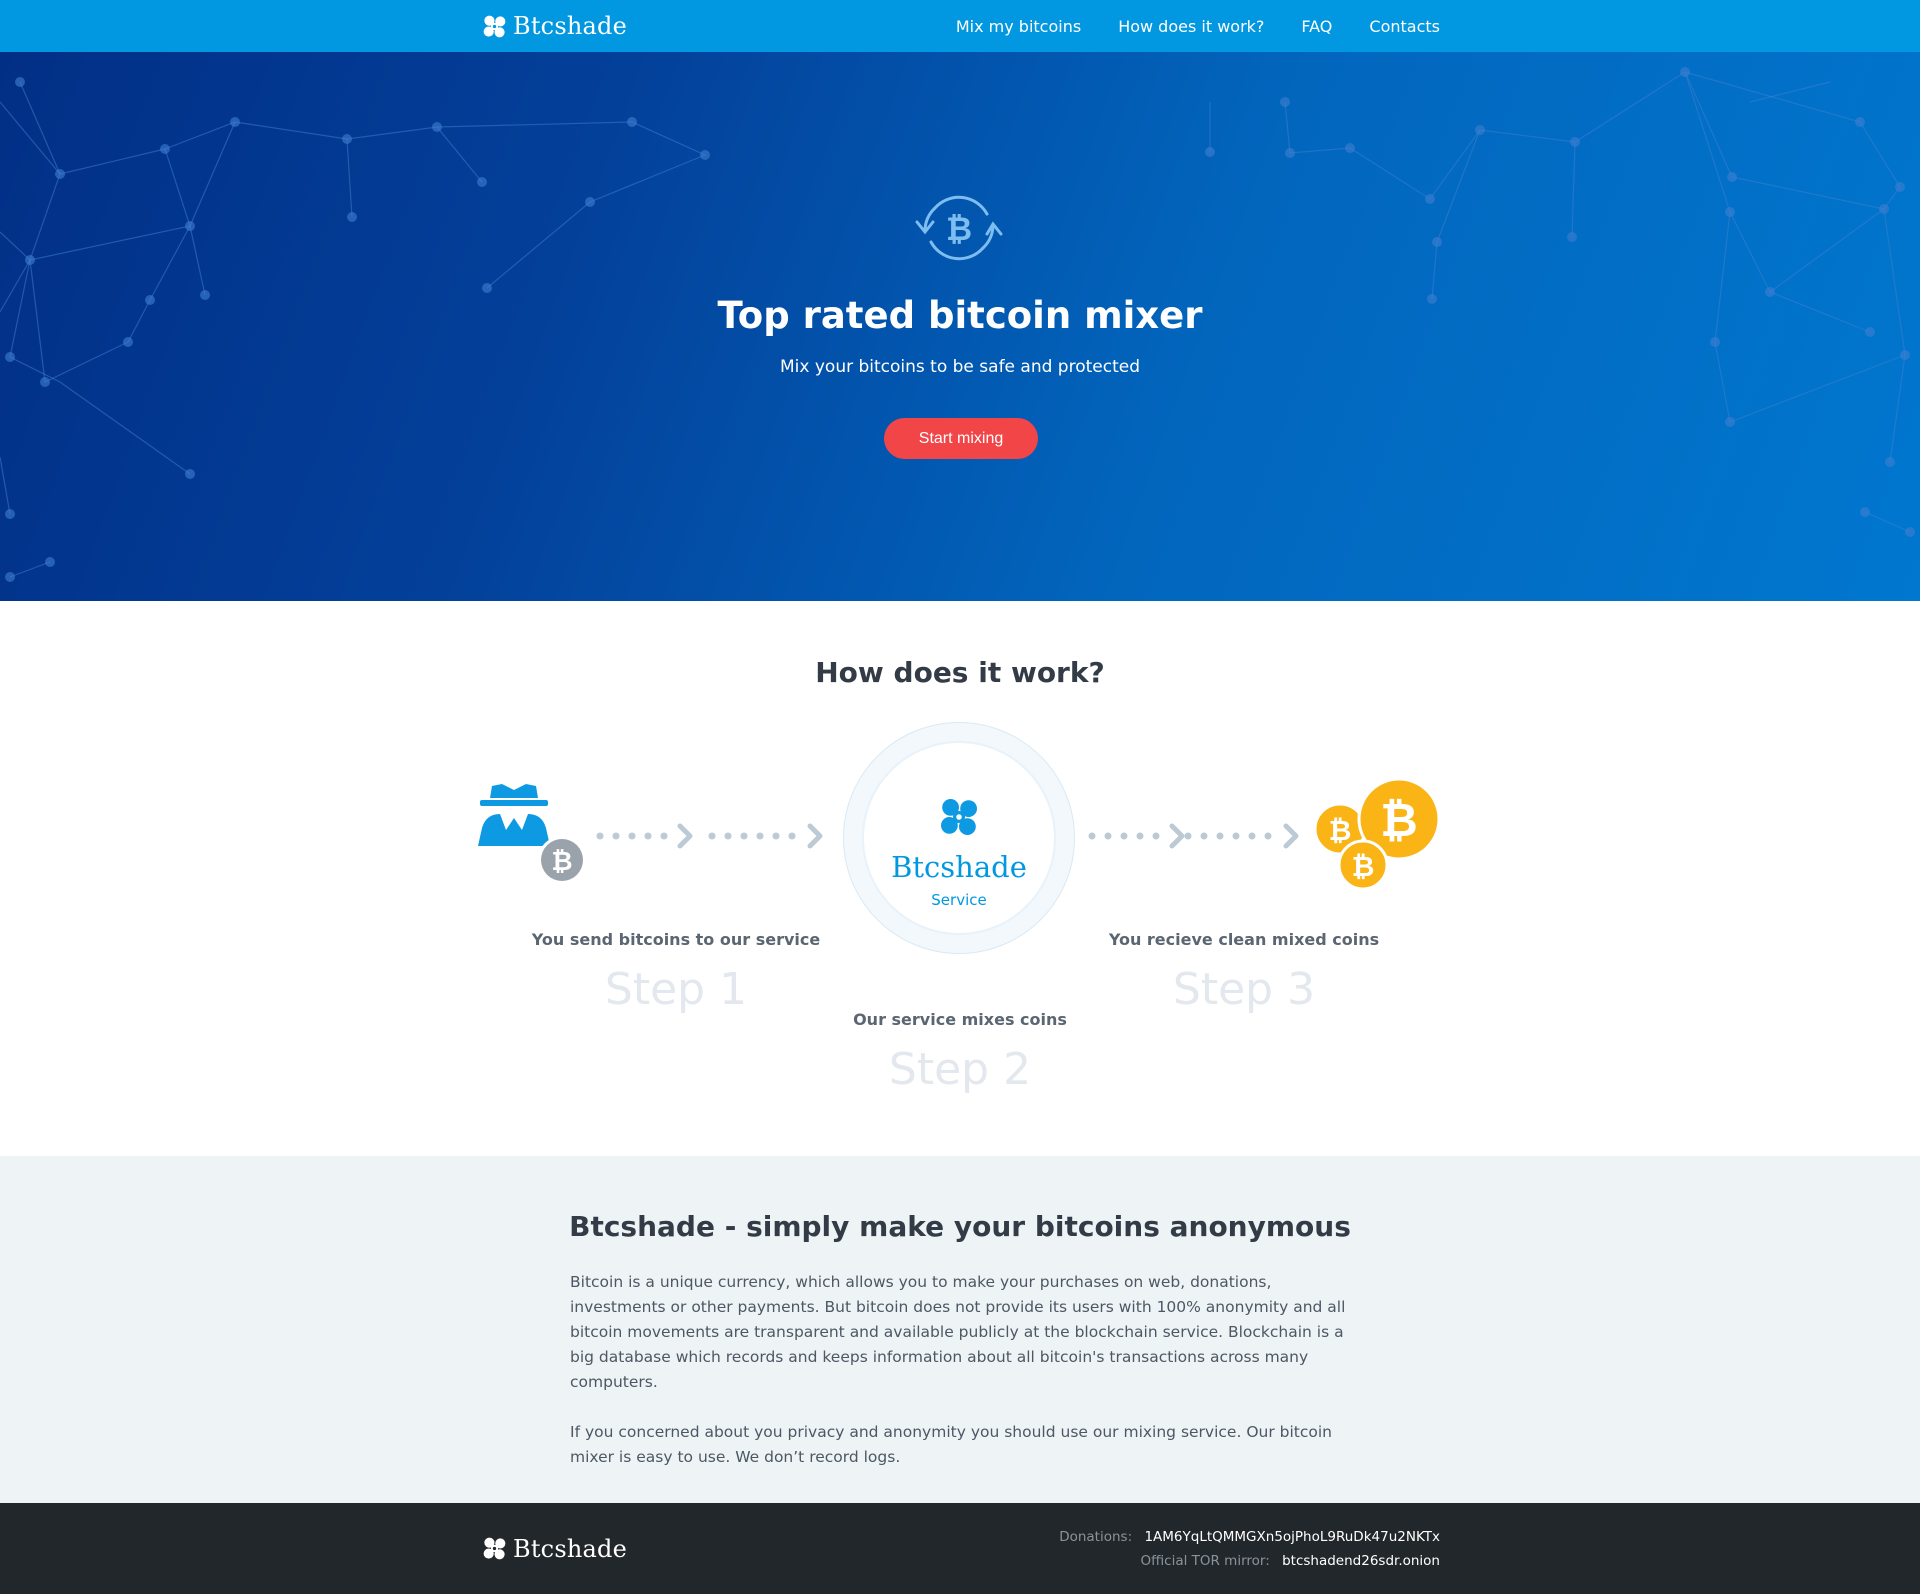 Image resolution: width=1920 pixels, height=1594 pixels. What do you see at coordinates (960, 672) in the screenshot?
I see `how-section-title: How does it work?` at bounding box center [960, 672].